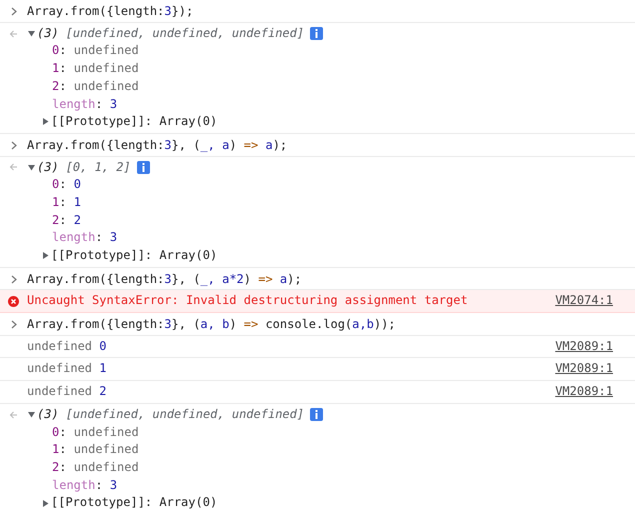 This screenshot has height=514, width=635. I want to click on log-message: undefined 1, so click(67, 369).